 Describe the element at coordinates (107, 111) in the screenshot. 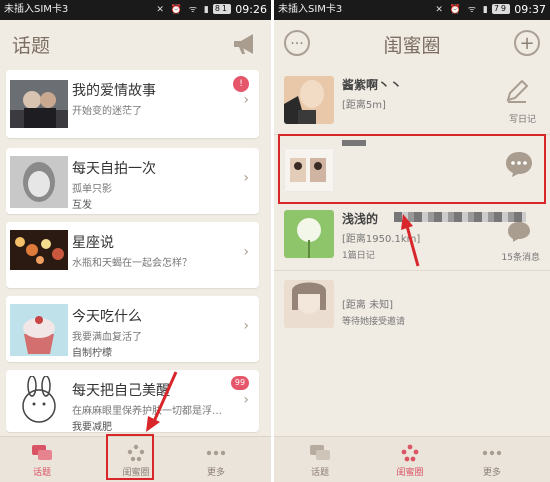

I see `topic-subtitle: 开始变的迷茫了` at that location.